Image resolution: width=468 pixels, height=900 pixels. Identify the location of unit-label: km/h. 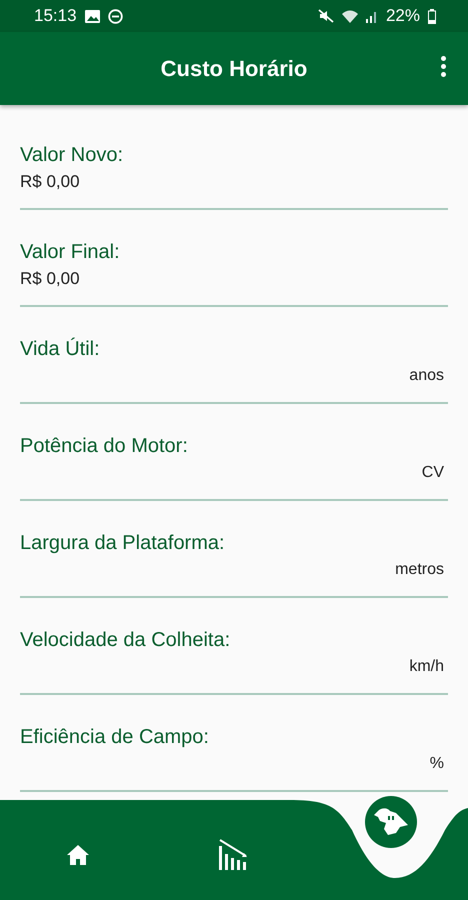
(426, 667).